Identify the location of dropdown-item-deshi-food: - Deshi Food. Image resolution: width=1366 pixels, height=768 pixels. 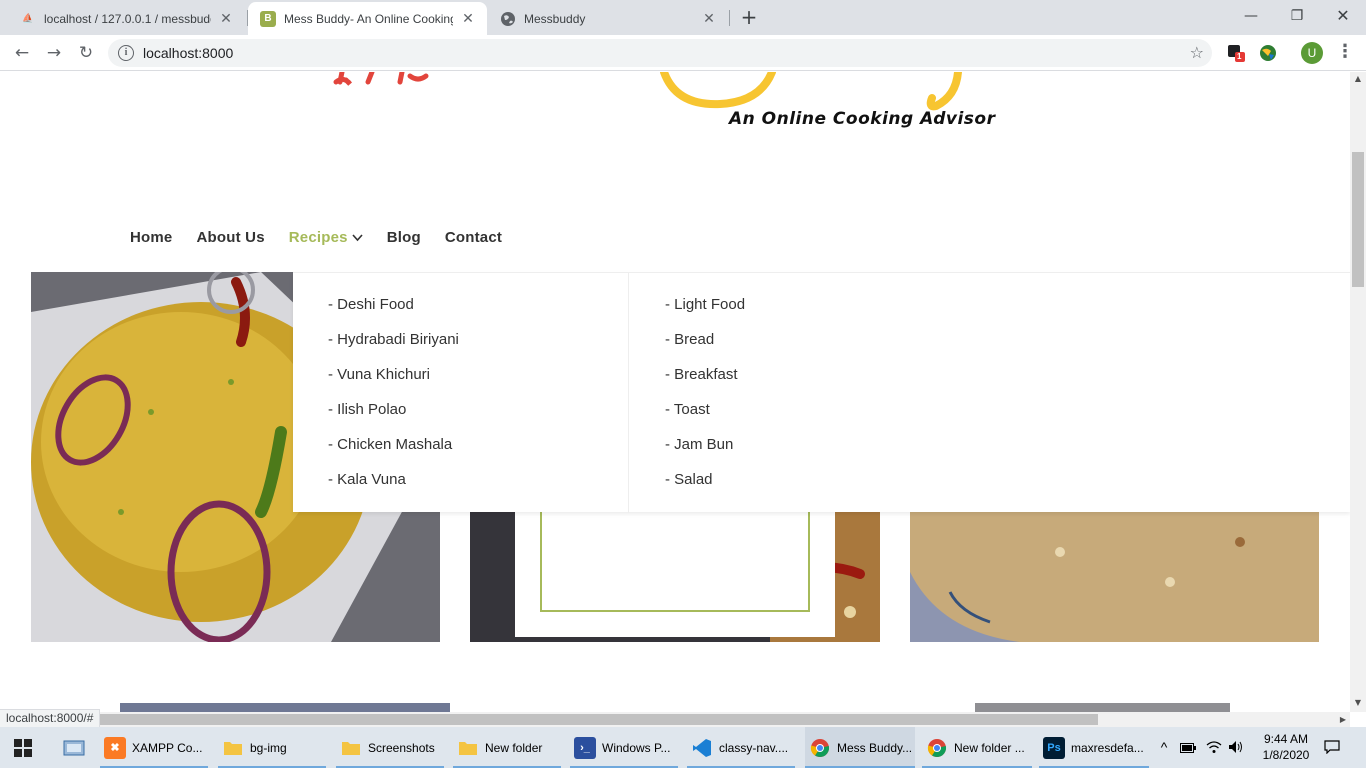
(393, 312).